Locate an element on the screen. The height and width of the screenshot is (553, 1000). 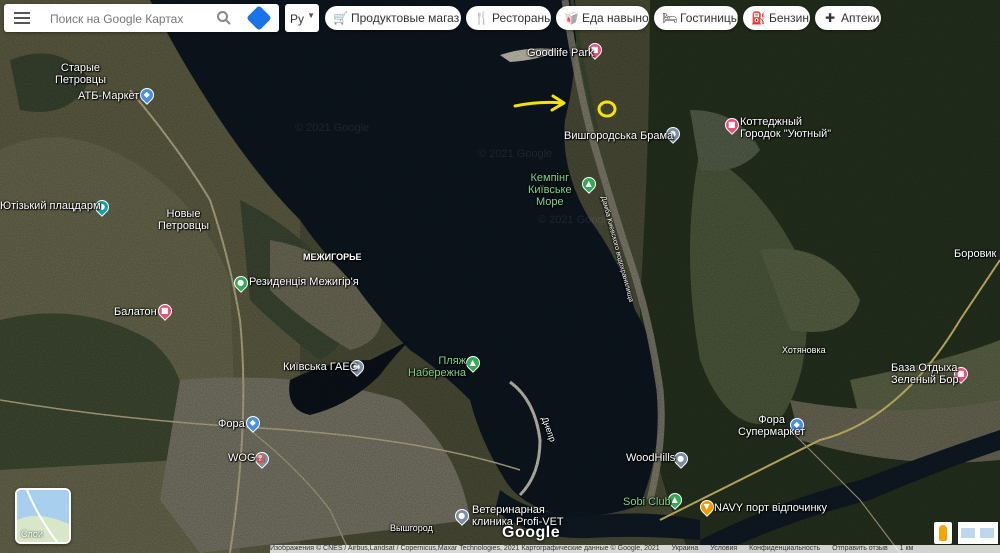
chip-hotels: 🛏 Гостиницы is located at coordinates (696, 18).